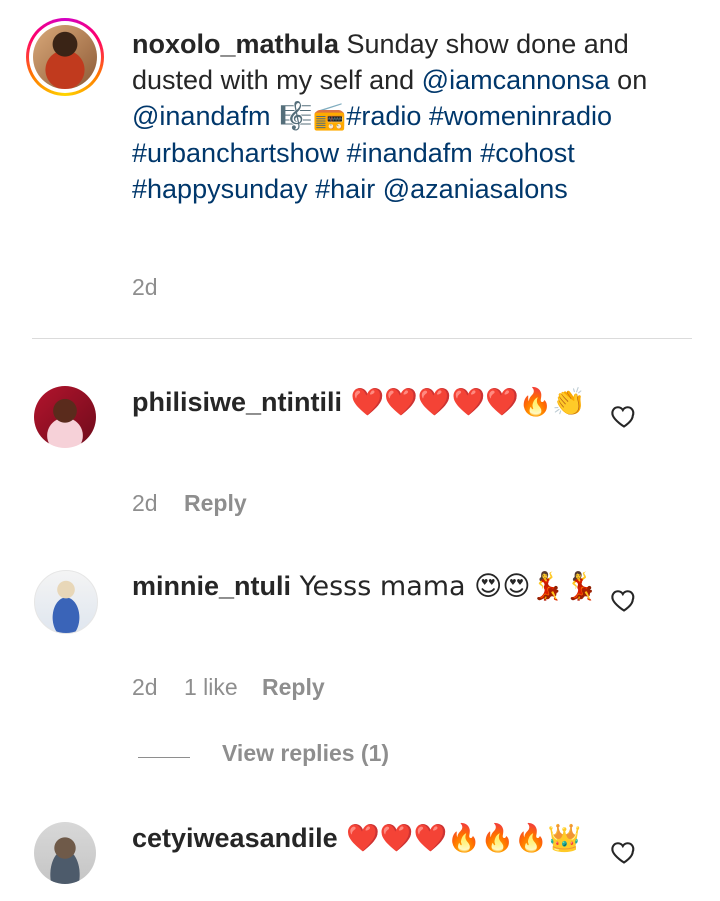 Image resolution: width=720 pixels, height=901 pixels. What do you see at coordinates (359, 402) in the screenshot?
I see `comment-text: philisiwe_ntintili ❤️❤️❤️❤️❤️🔥👏` at bounding box center [359, 402].